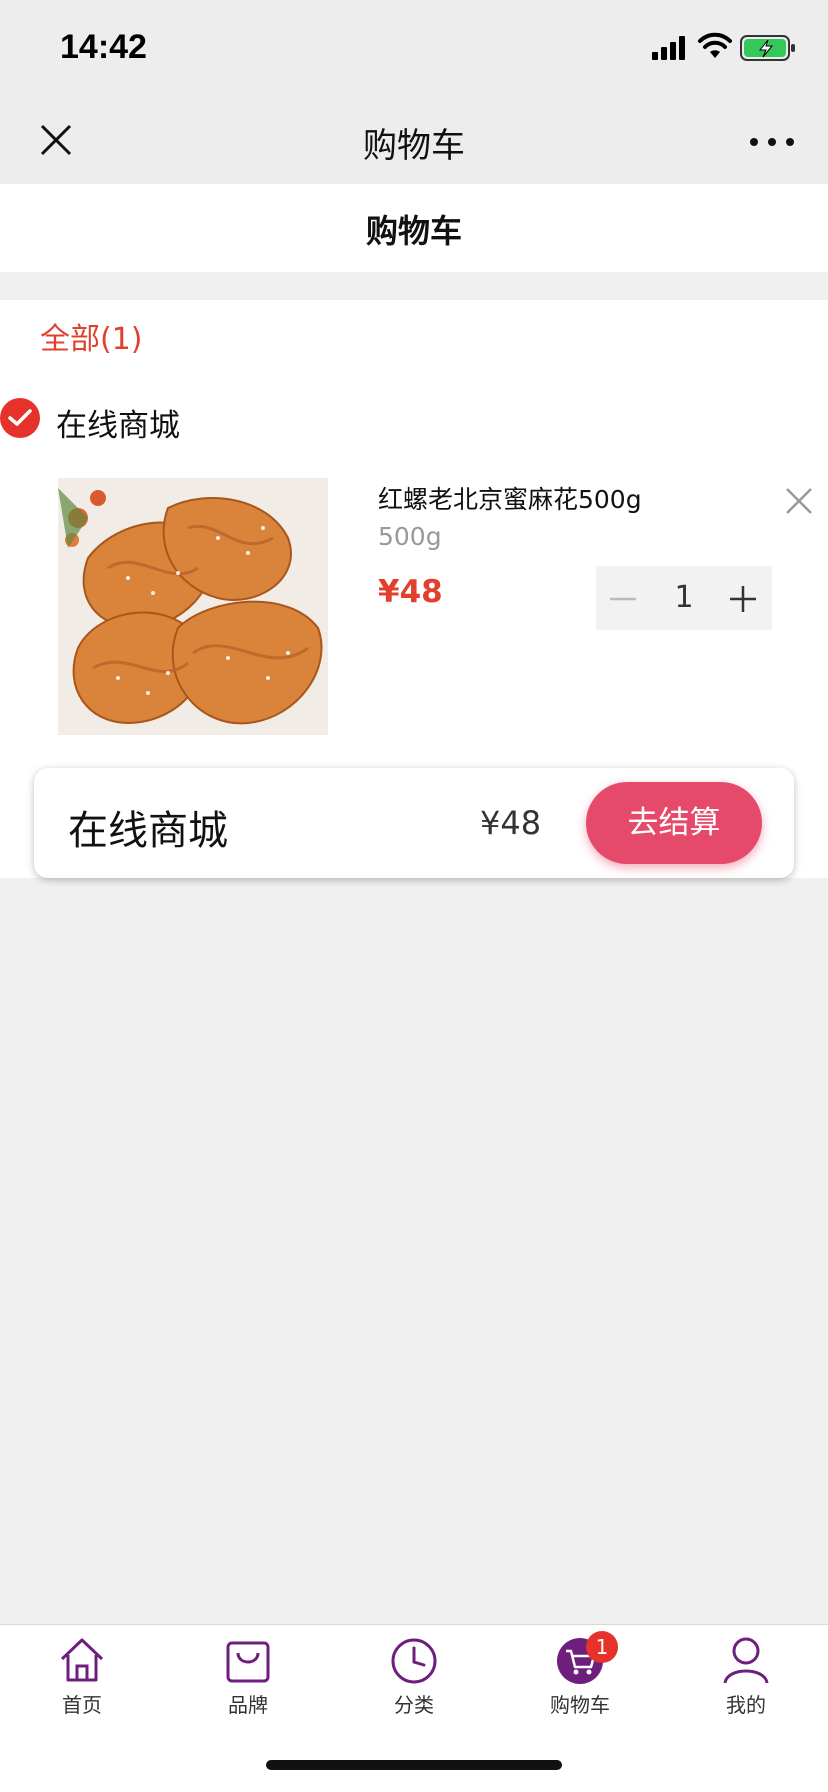  What do you see at coordinates (772, 142) in the screenshot?
I see `more-icon` at bounding box center [772, 142].